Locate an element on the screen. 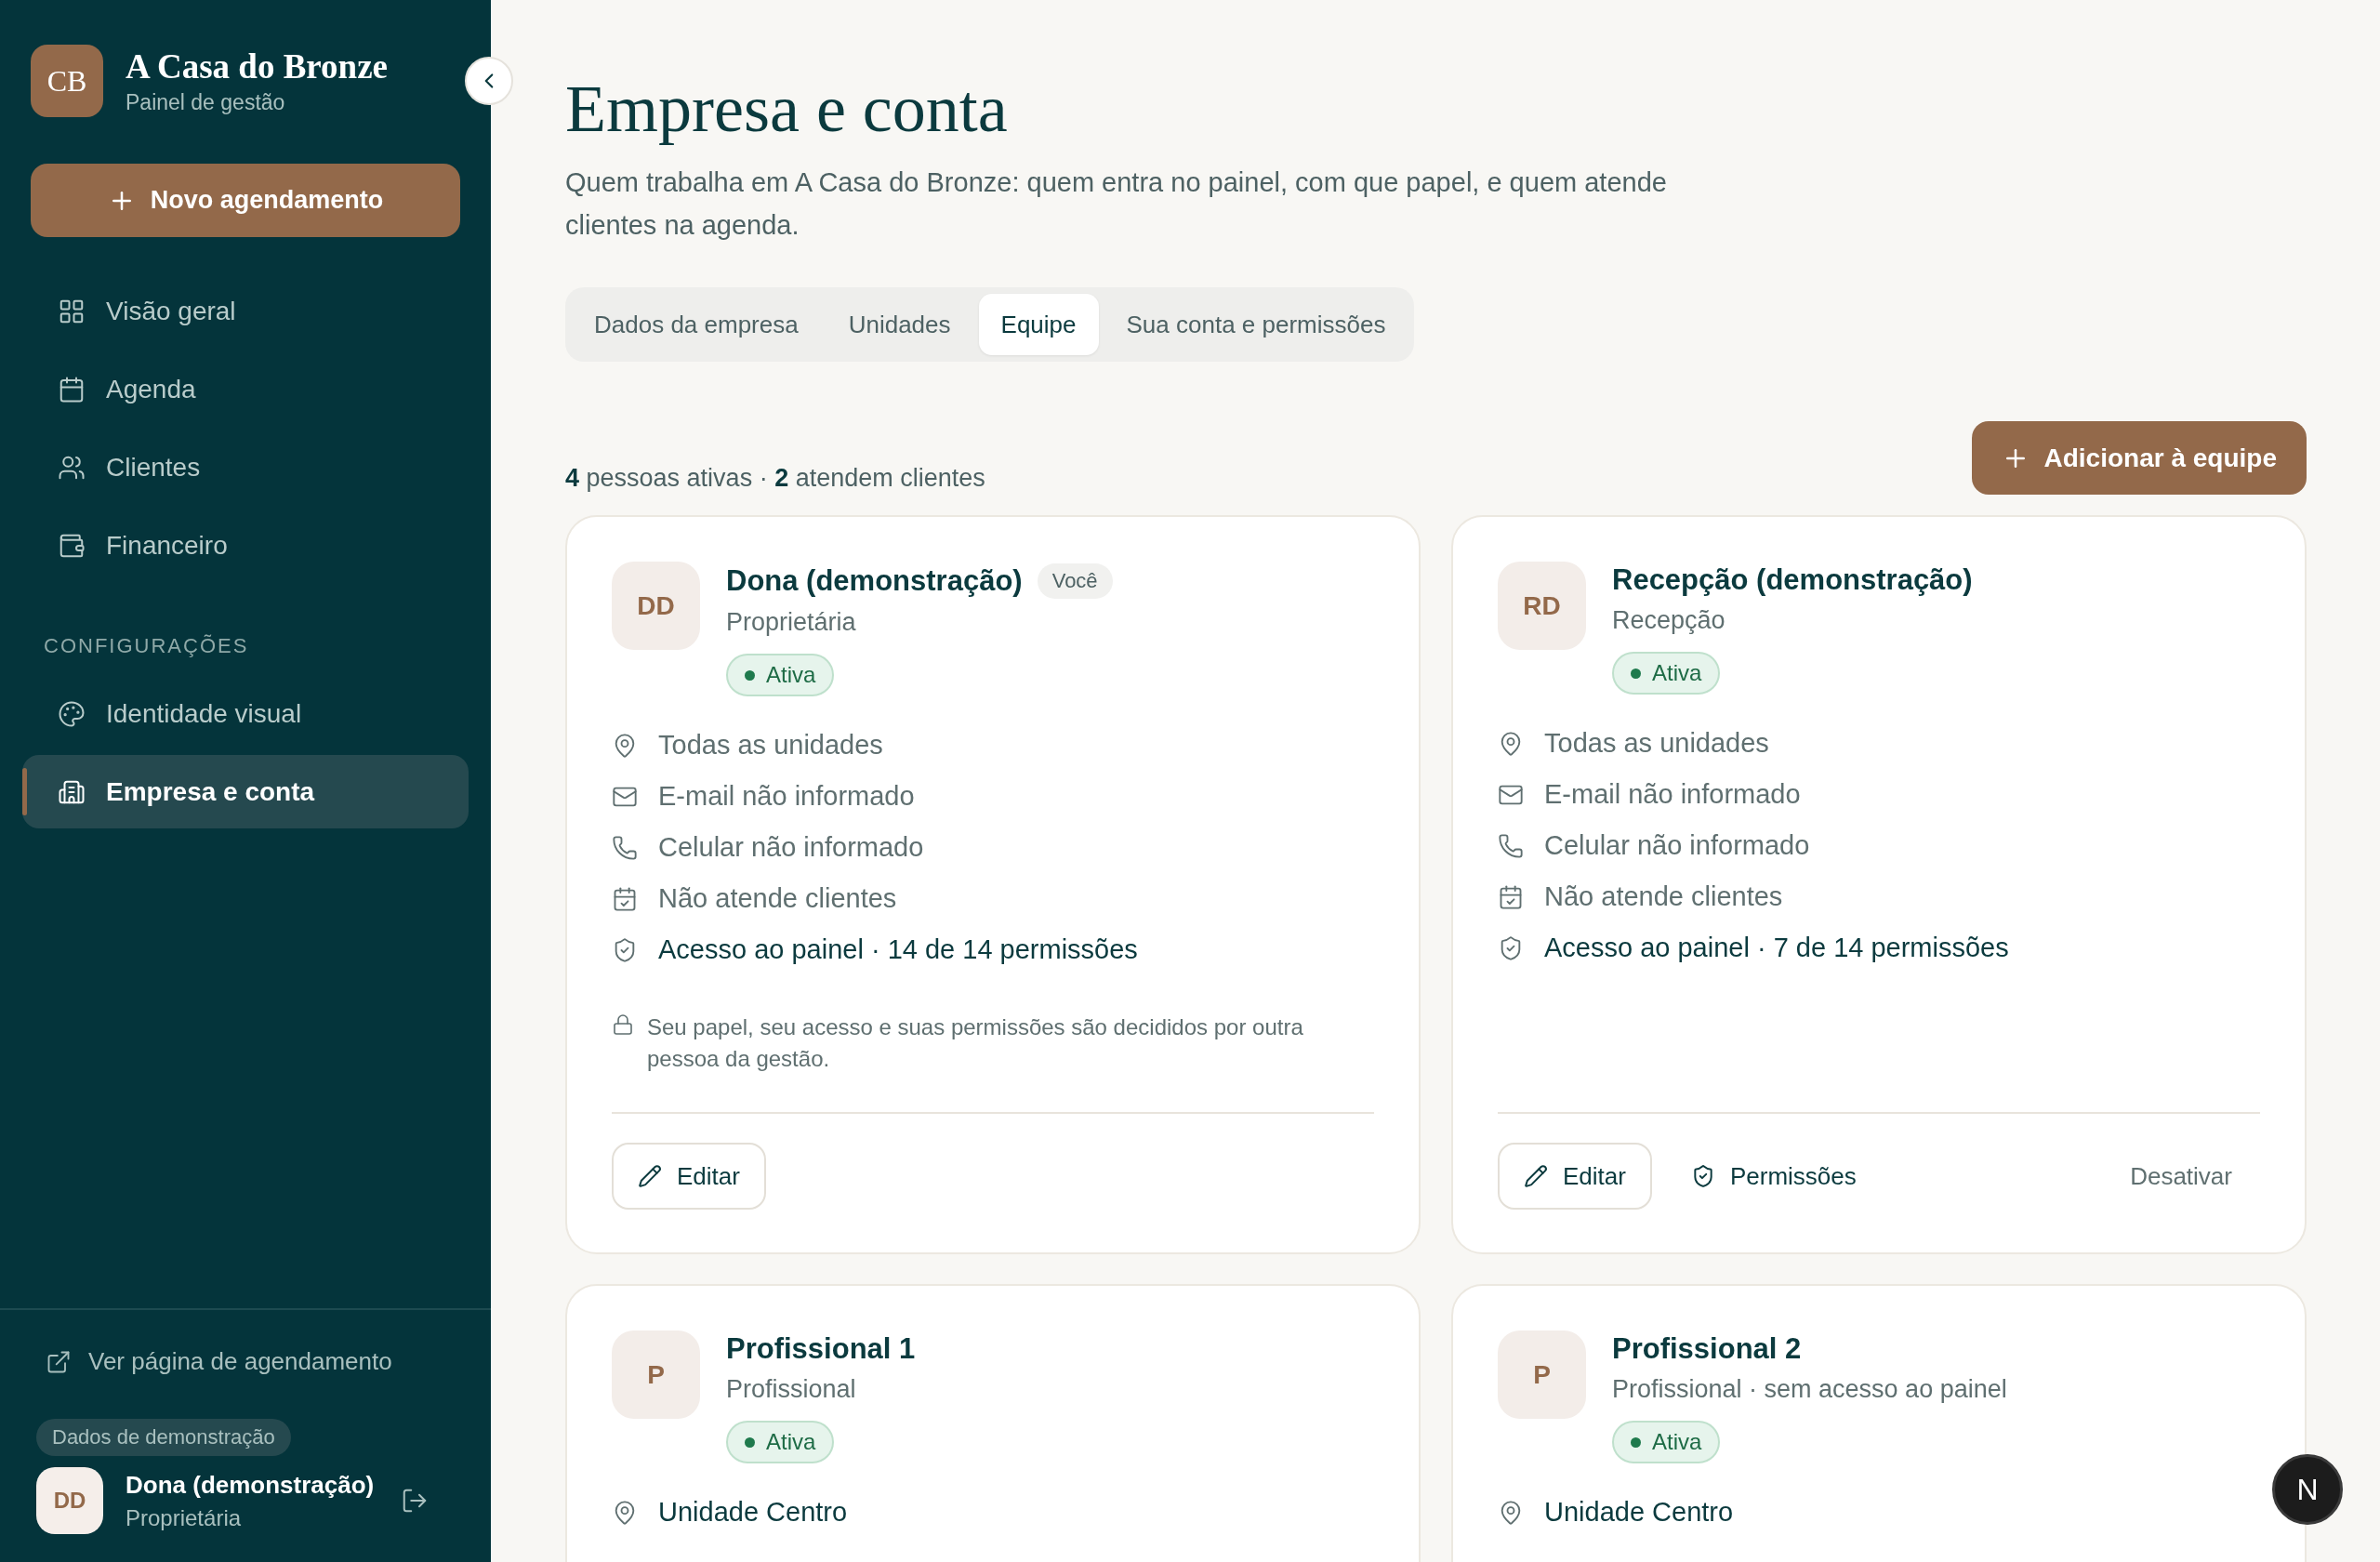 The width and height of the screenshot is (2380, 1562). add-to-team-button: Adicionar à equipe is located at coordinates (2139, 458).